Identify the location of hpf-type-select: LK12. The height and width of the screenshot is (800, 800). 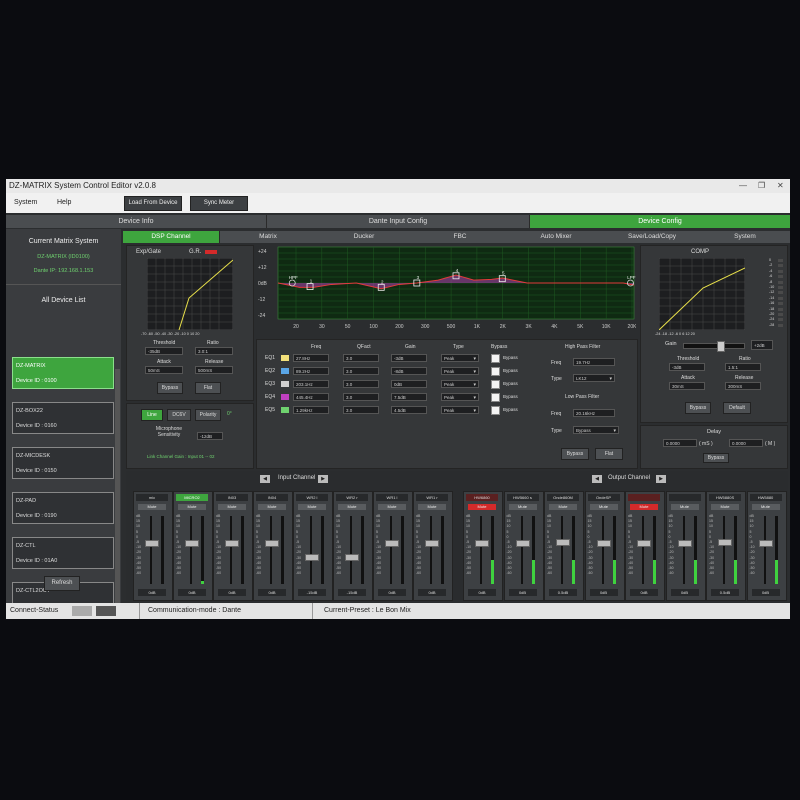
(594, 378).